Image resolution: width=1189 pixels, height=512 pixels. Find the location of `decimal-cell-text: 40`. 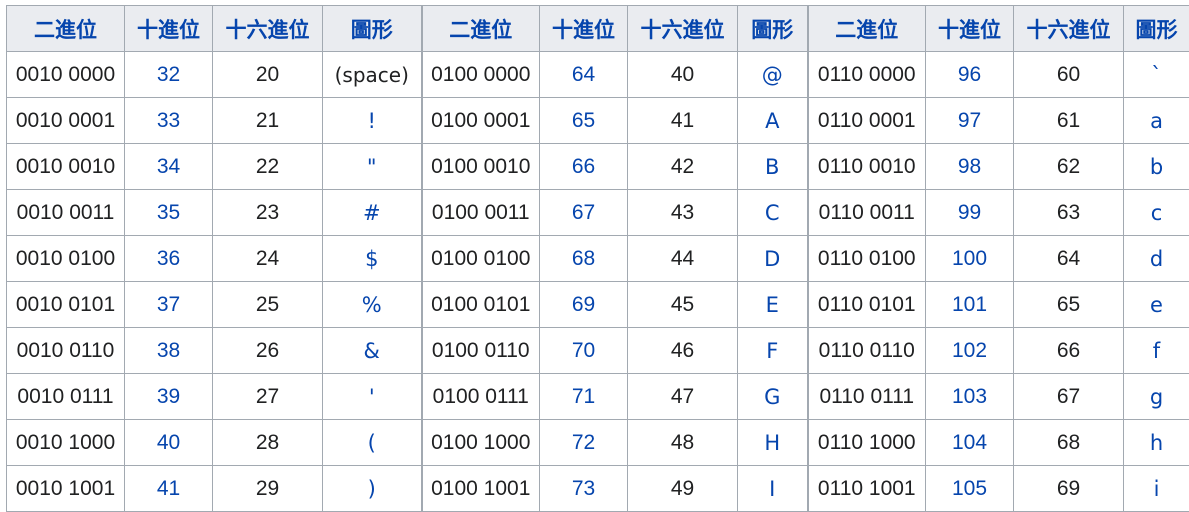

decimal-cell-text: 40 is located at coordinates (168, 442).